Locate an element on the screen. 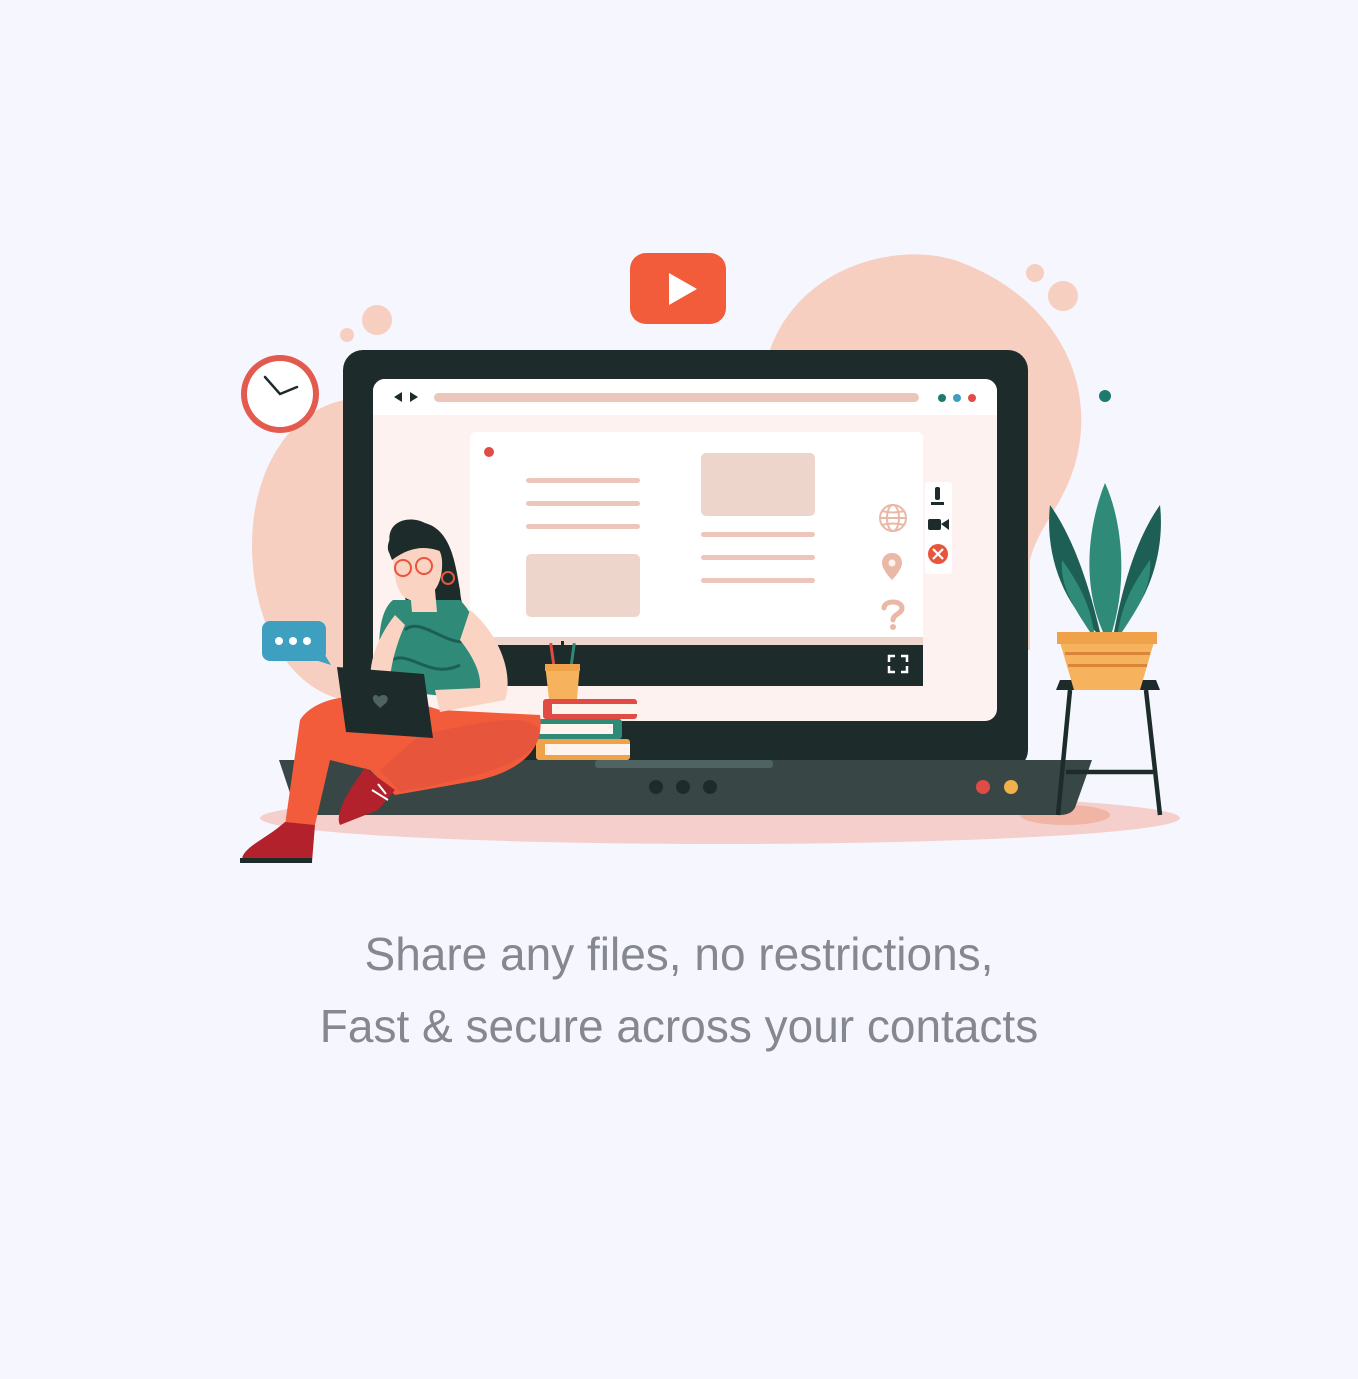 The height and width of the screenshot is (1379, 1358). play-icon is located at coordinates (678, 288).